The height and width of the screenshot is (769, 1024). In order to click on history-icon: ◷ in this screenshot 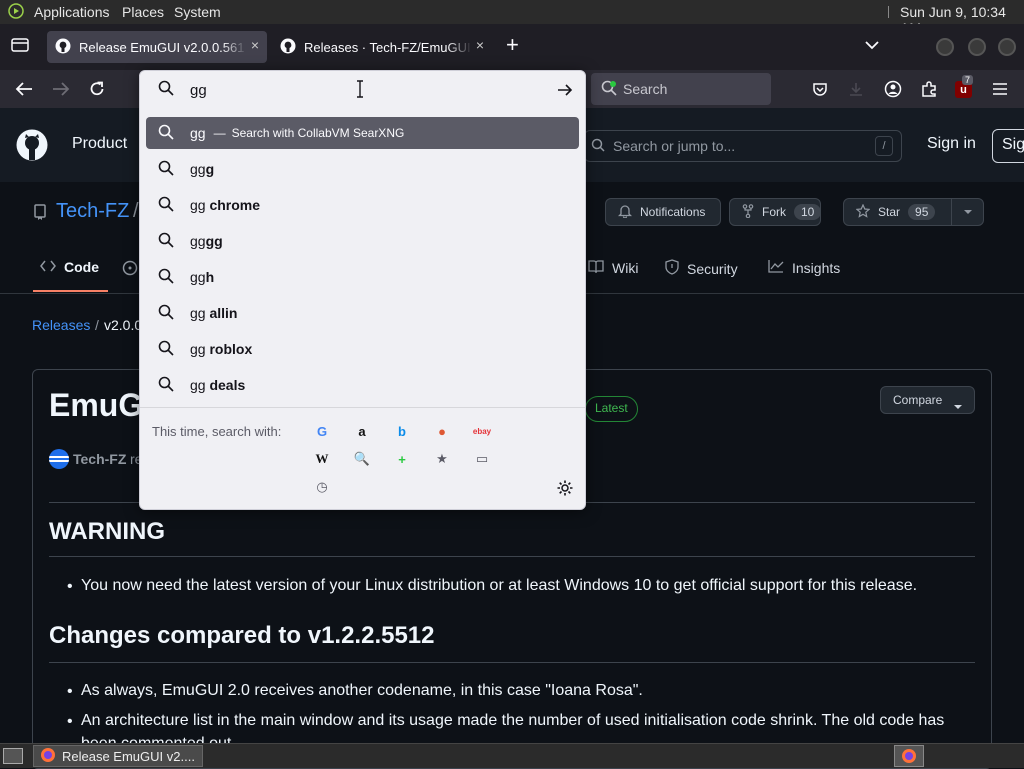, I will do `click(322, 487)`.